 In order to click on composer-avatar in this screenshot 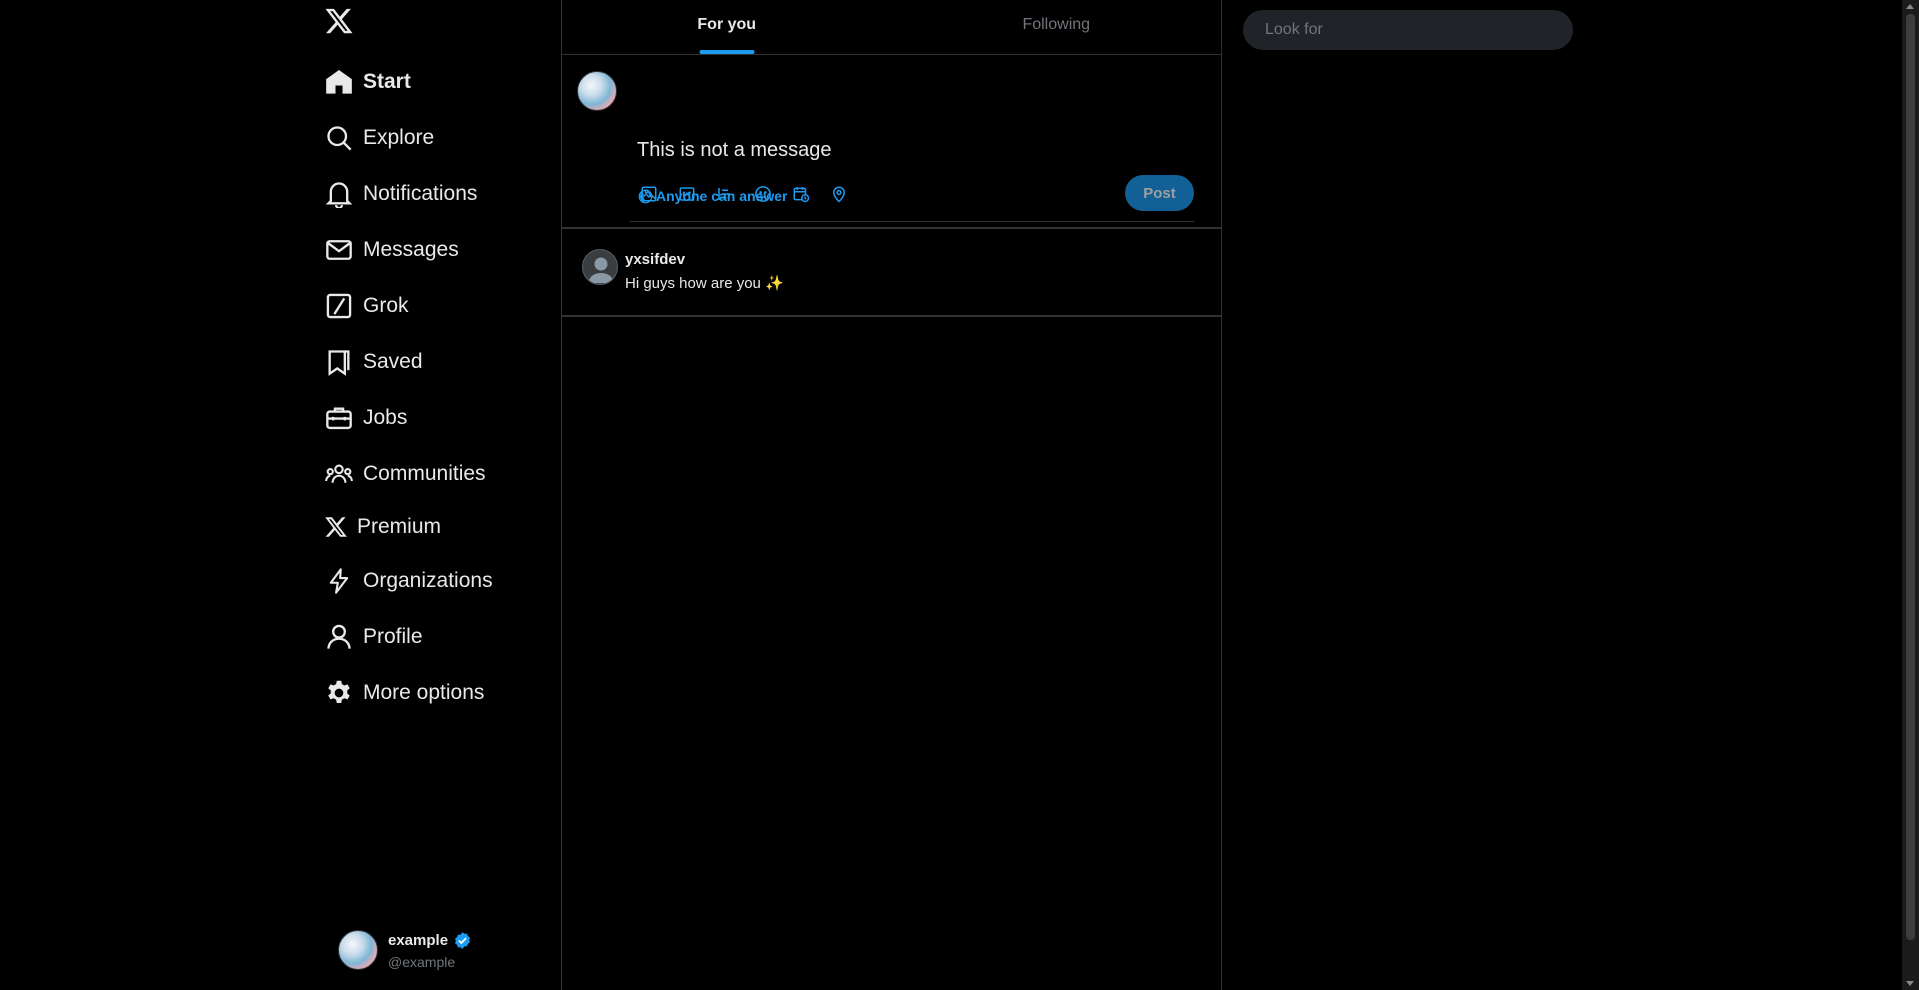, I will do `click(597, 91)`.